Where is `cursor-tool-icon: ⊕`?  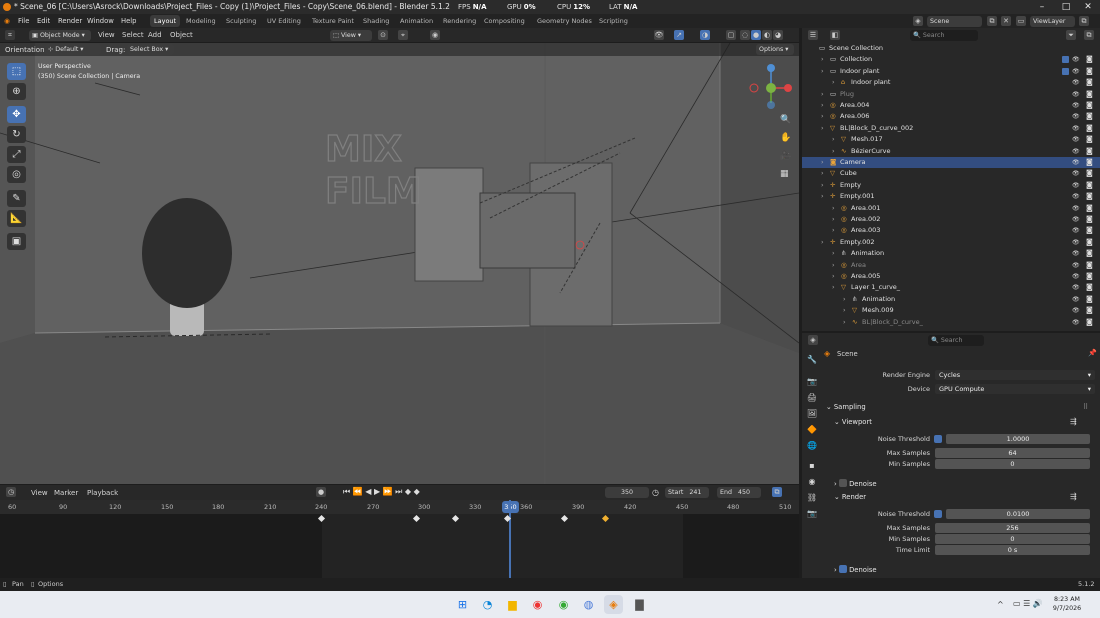 cursor-tool-icon: ⊕ is located at coordinates (16, 91).